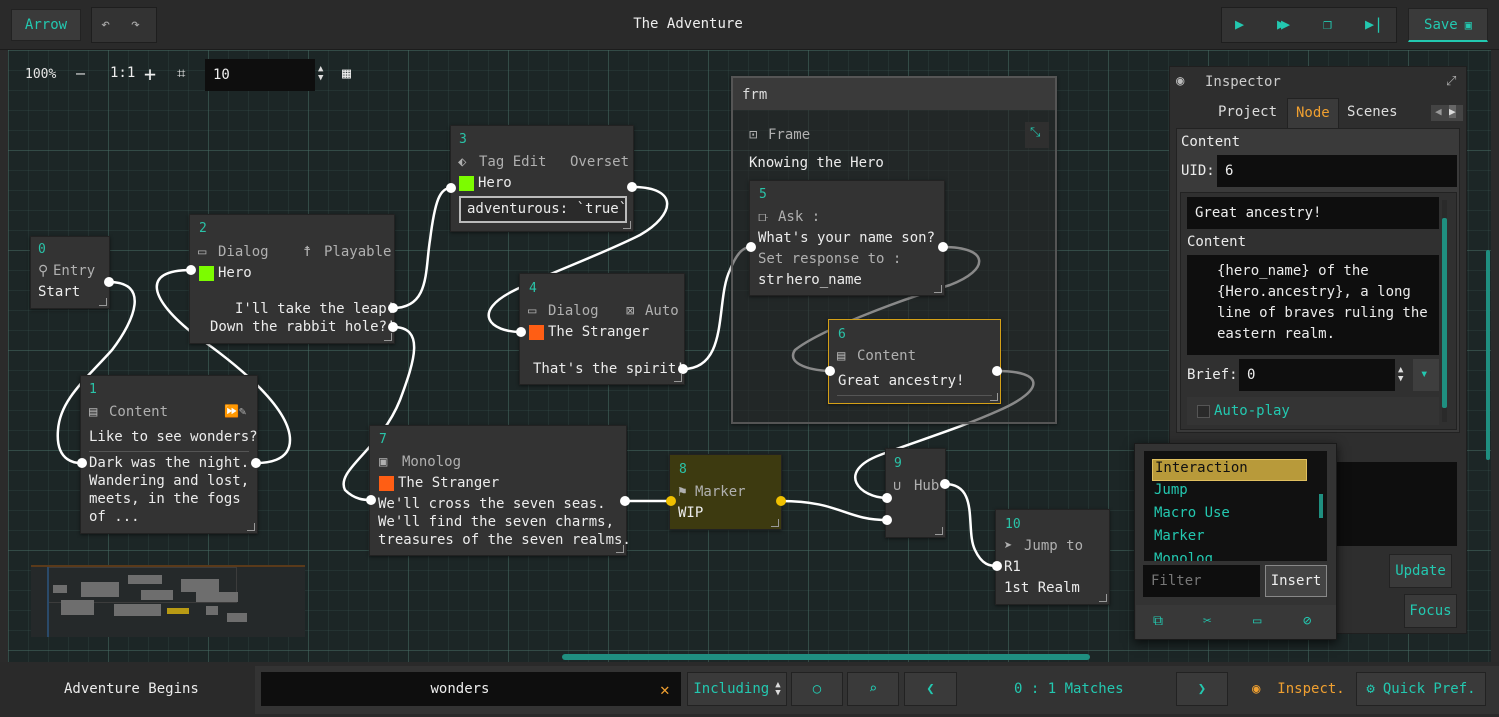  What do you see at coordinates (1313, 411) in the screenshot?
I see `autoplay-row: Auto-play` at bounding box center [1313, 411].